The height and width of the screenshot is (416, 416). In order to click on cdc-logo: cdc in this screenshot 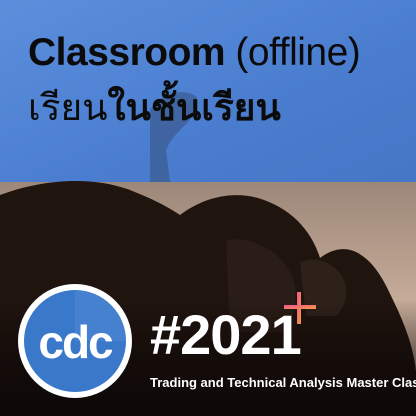, I will do `click(75, 341)`.